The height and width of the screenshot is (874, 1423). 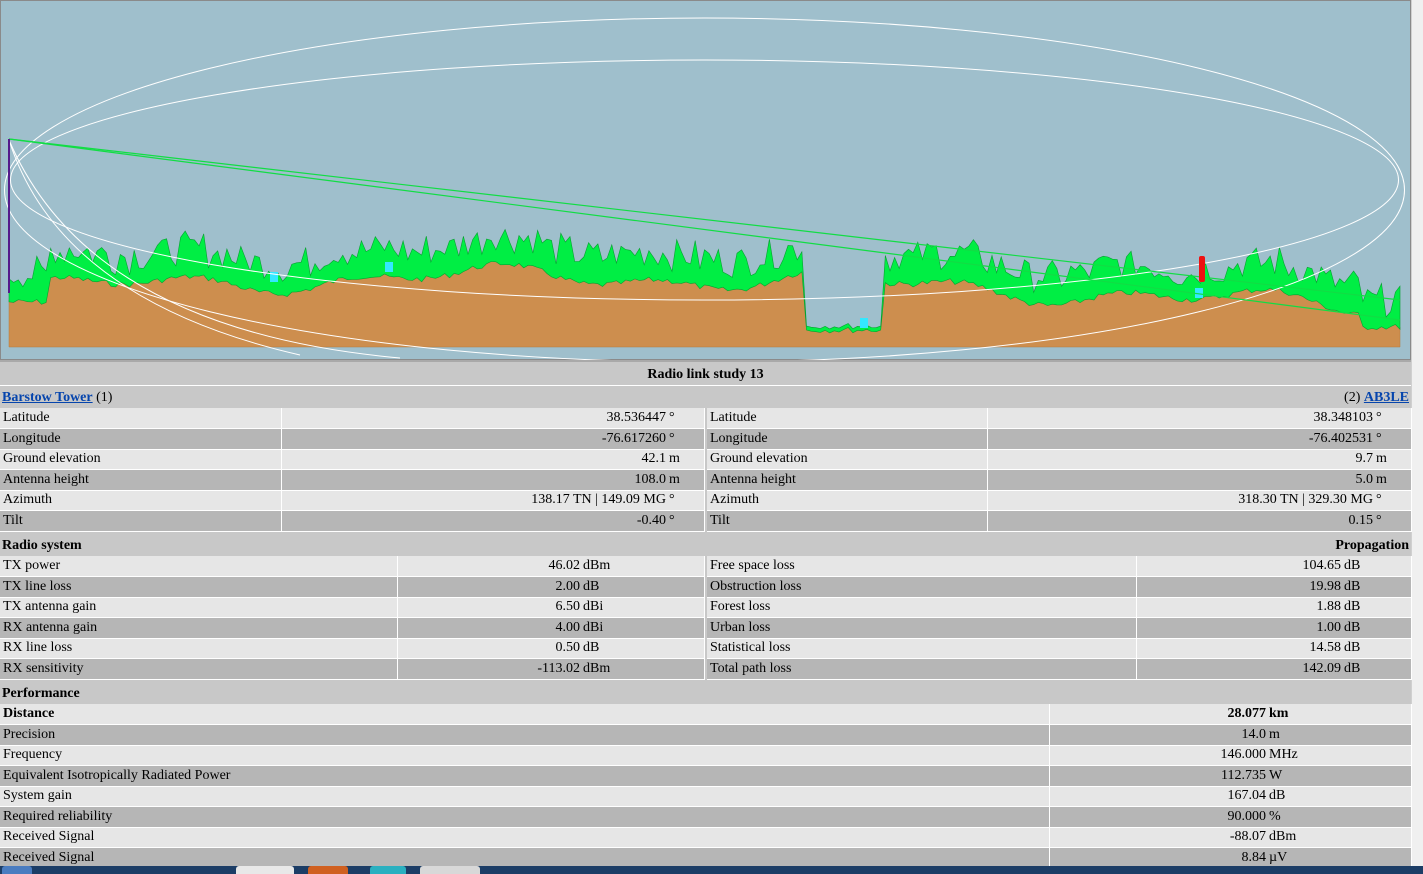 I want to click on row-value: 108.0, so click(x=474, y=480).